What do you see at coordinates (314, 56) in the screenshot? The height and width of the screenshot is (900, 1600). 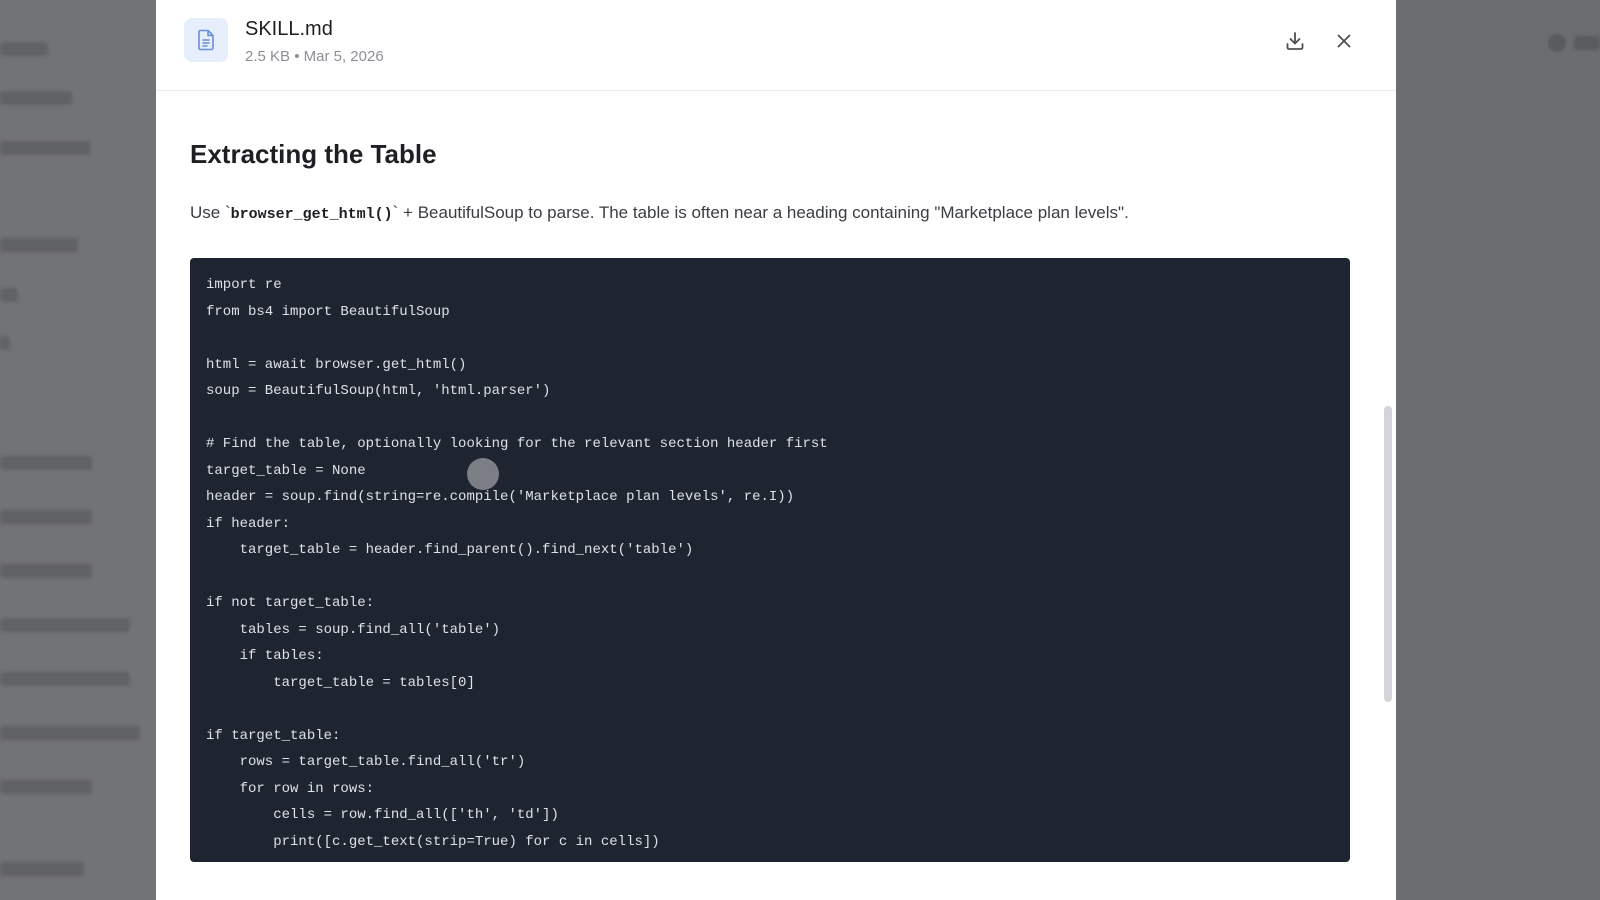 I see `file-meta: 2.5 KB • Mar 5, 2026` at bounding box center [314, 56].